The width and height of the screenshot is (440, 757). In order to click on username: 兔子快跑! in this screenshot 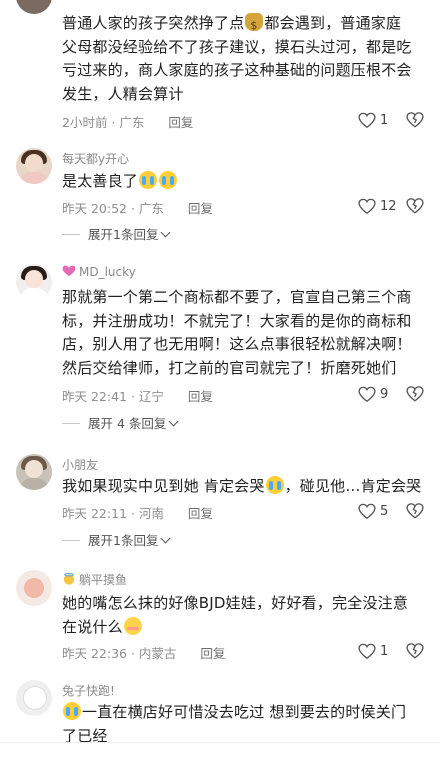, I will do `click(88, 690)`.